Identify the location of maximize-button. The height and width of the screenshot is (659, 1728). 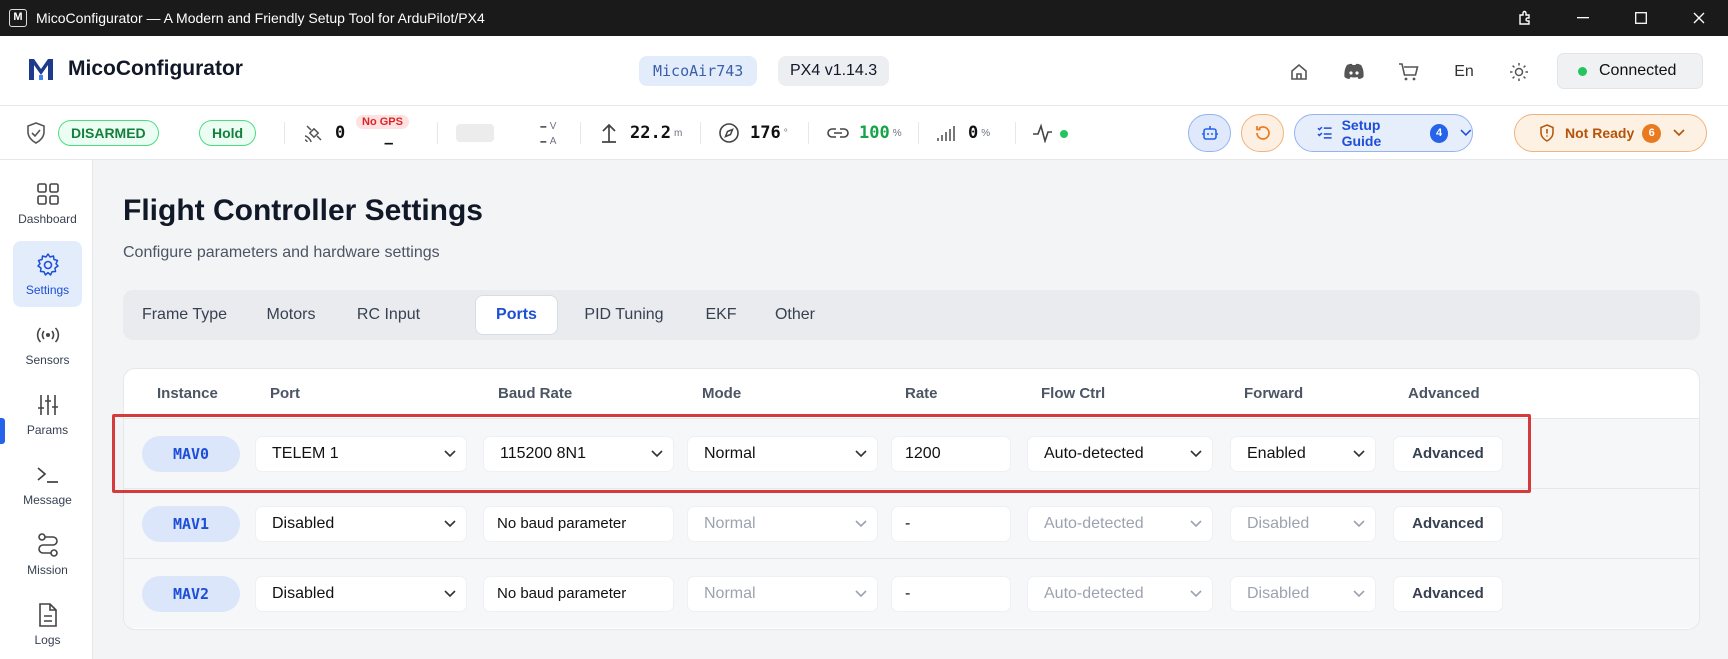
(1641, 18).